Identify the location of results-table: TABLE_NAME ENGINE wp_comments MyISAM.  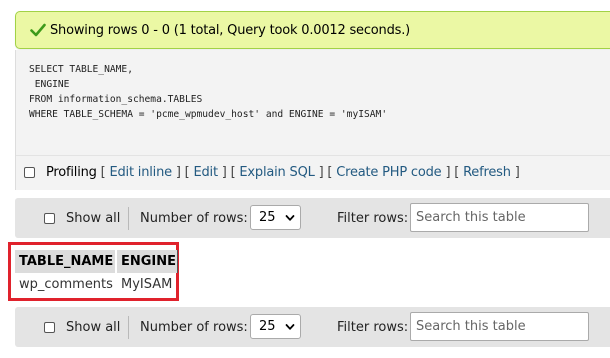
(96, 273).